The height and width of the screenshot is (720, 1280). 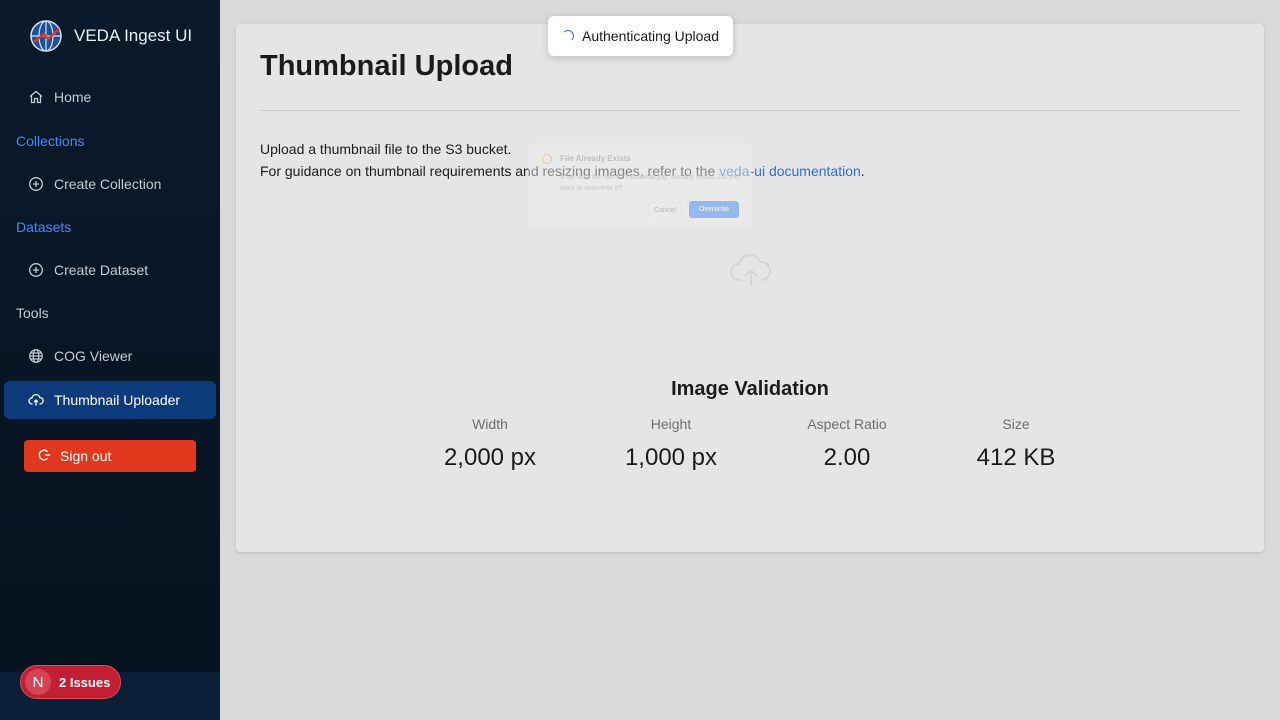 I want to click on section-collections: Collections, so click(x=50, y=141).